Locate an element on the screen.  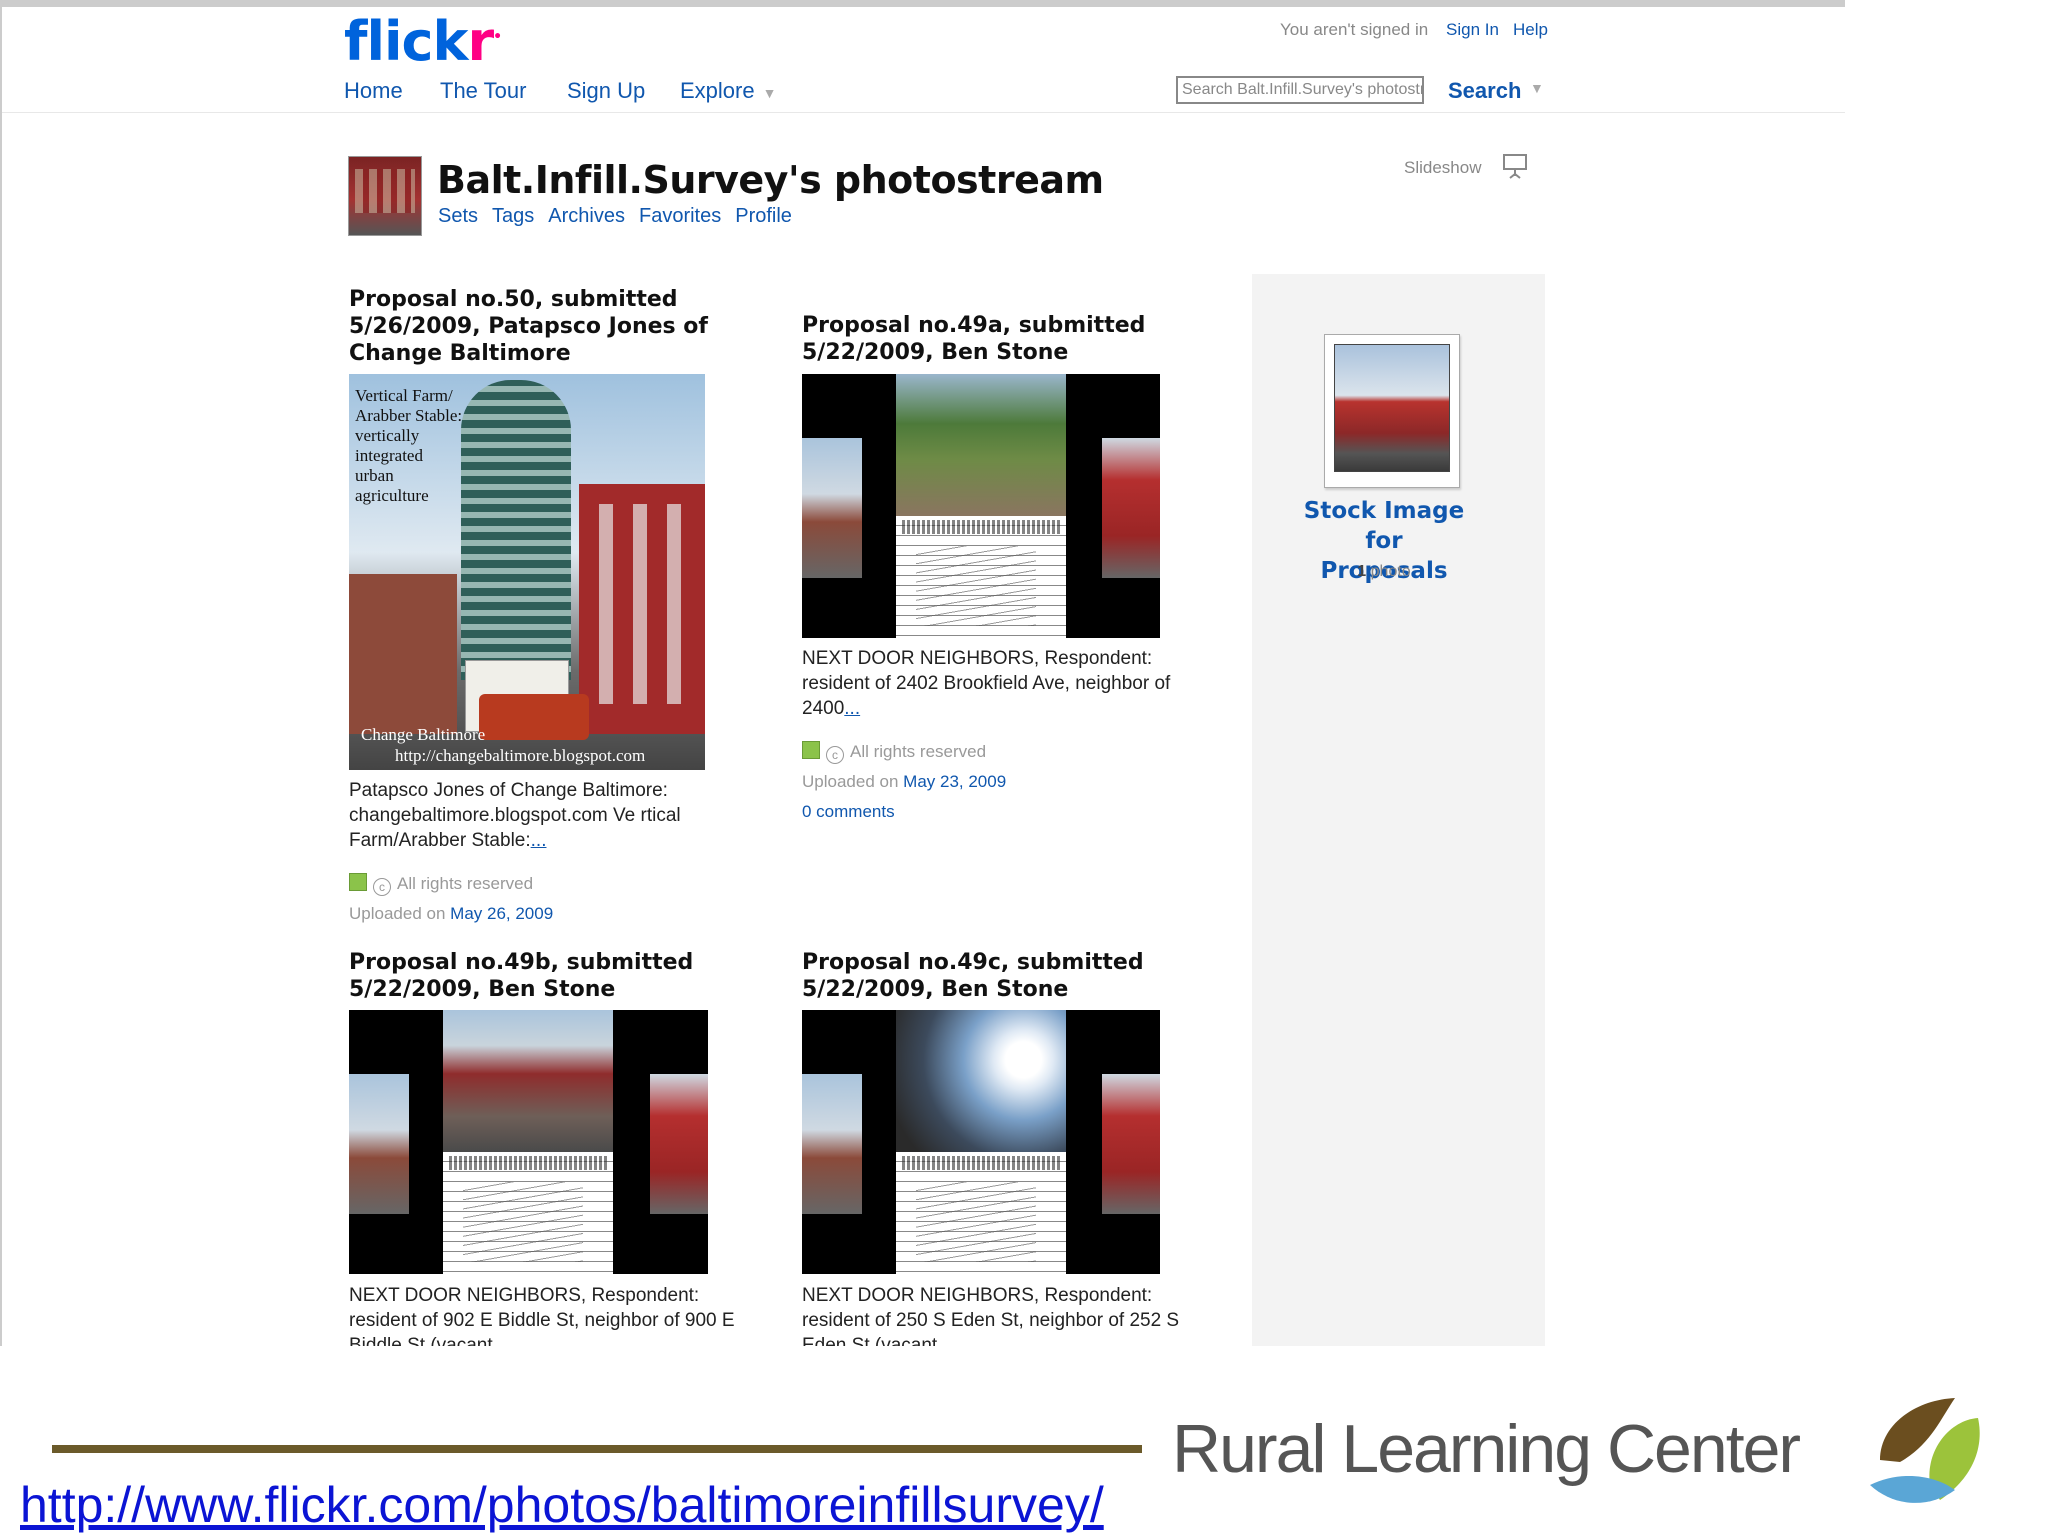
subnav-sets: Sets is located at coordinates (458, 216).